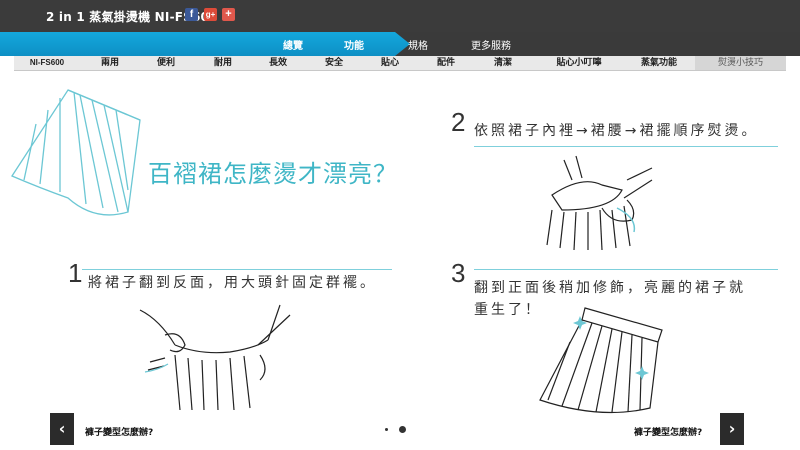 This screenshot has height=450, width=800. What do you see at coordinates (503, 63) in the screenshot?
I see `tab-cleaning: 清潔` at bounding box center [503, 63].